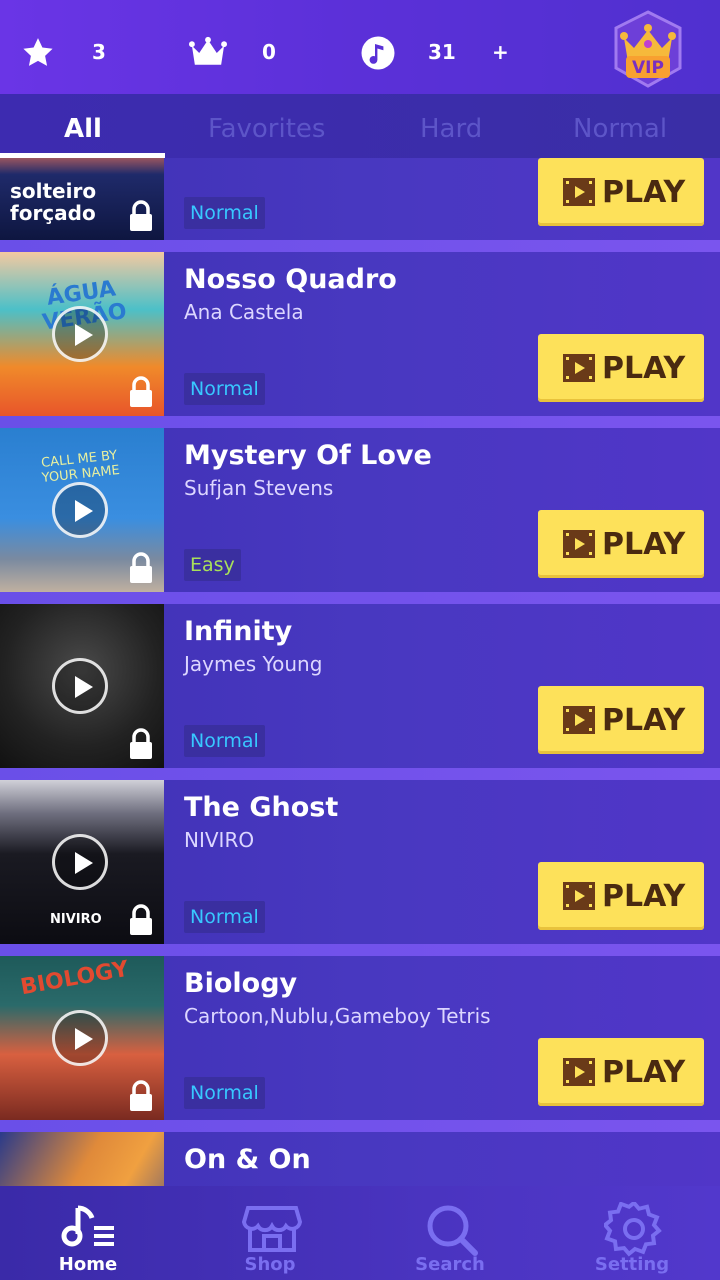  Describe the element at coordinates (82, 199) in the screenshot. I see `album-cover: solteiro forçado` at that location.